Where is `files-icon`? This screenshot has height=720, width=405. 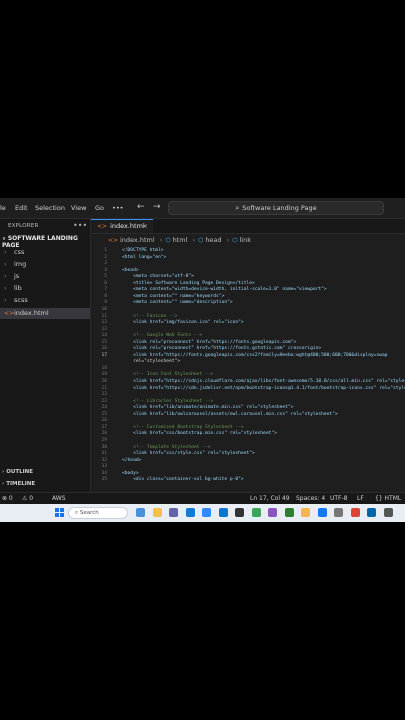 files-icon is located at coordinates (157, 512).